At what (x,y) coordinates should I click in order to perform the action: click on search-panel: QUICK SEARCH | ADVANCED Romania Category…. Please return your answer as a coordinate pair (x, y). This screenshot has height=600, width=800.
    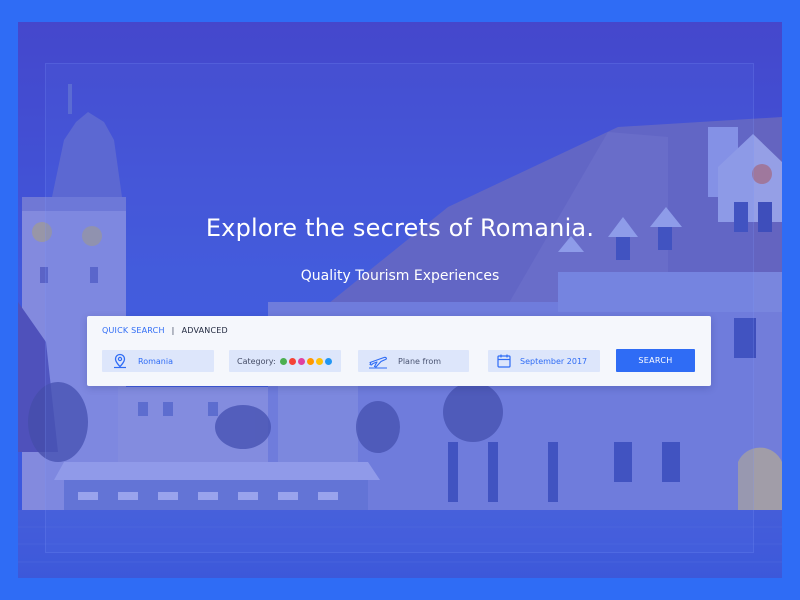
    Looking at the image, I should click on (399, 351).